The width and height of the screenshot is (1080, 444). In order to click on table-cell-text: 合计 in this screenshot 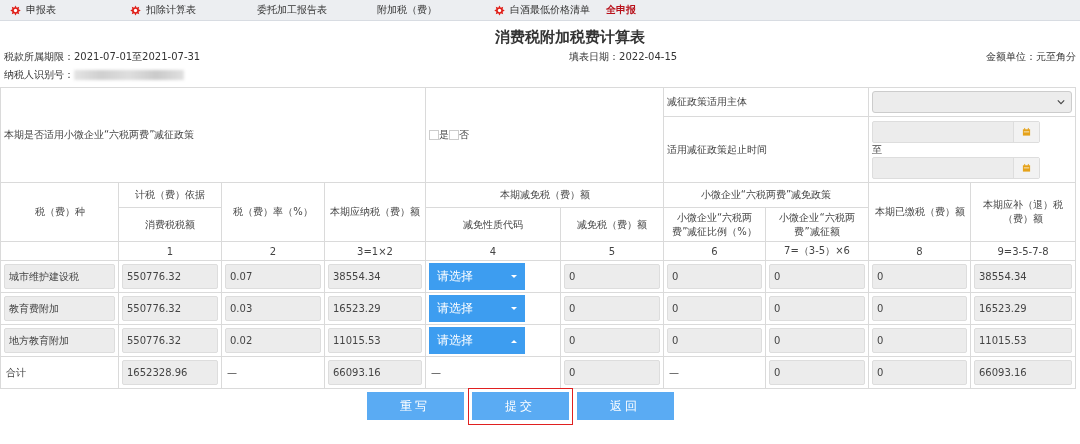, I will do `click(15, 372)`.